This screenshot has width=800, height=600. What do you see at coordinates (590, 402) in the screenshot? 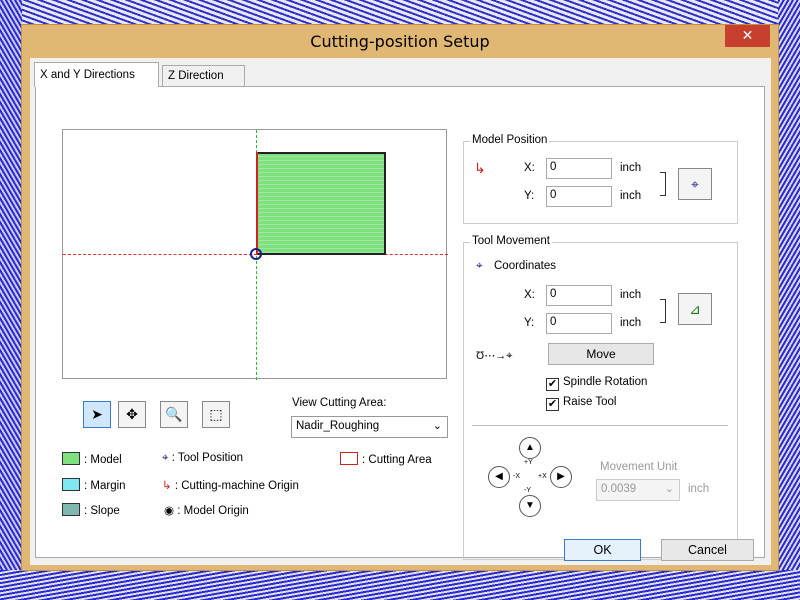
I see `raise-tool-label: Raise Tool` at bounding box center [590, 402].